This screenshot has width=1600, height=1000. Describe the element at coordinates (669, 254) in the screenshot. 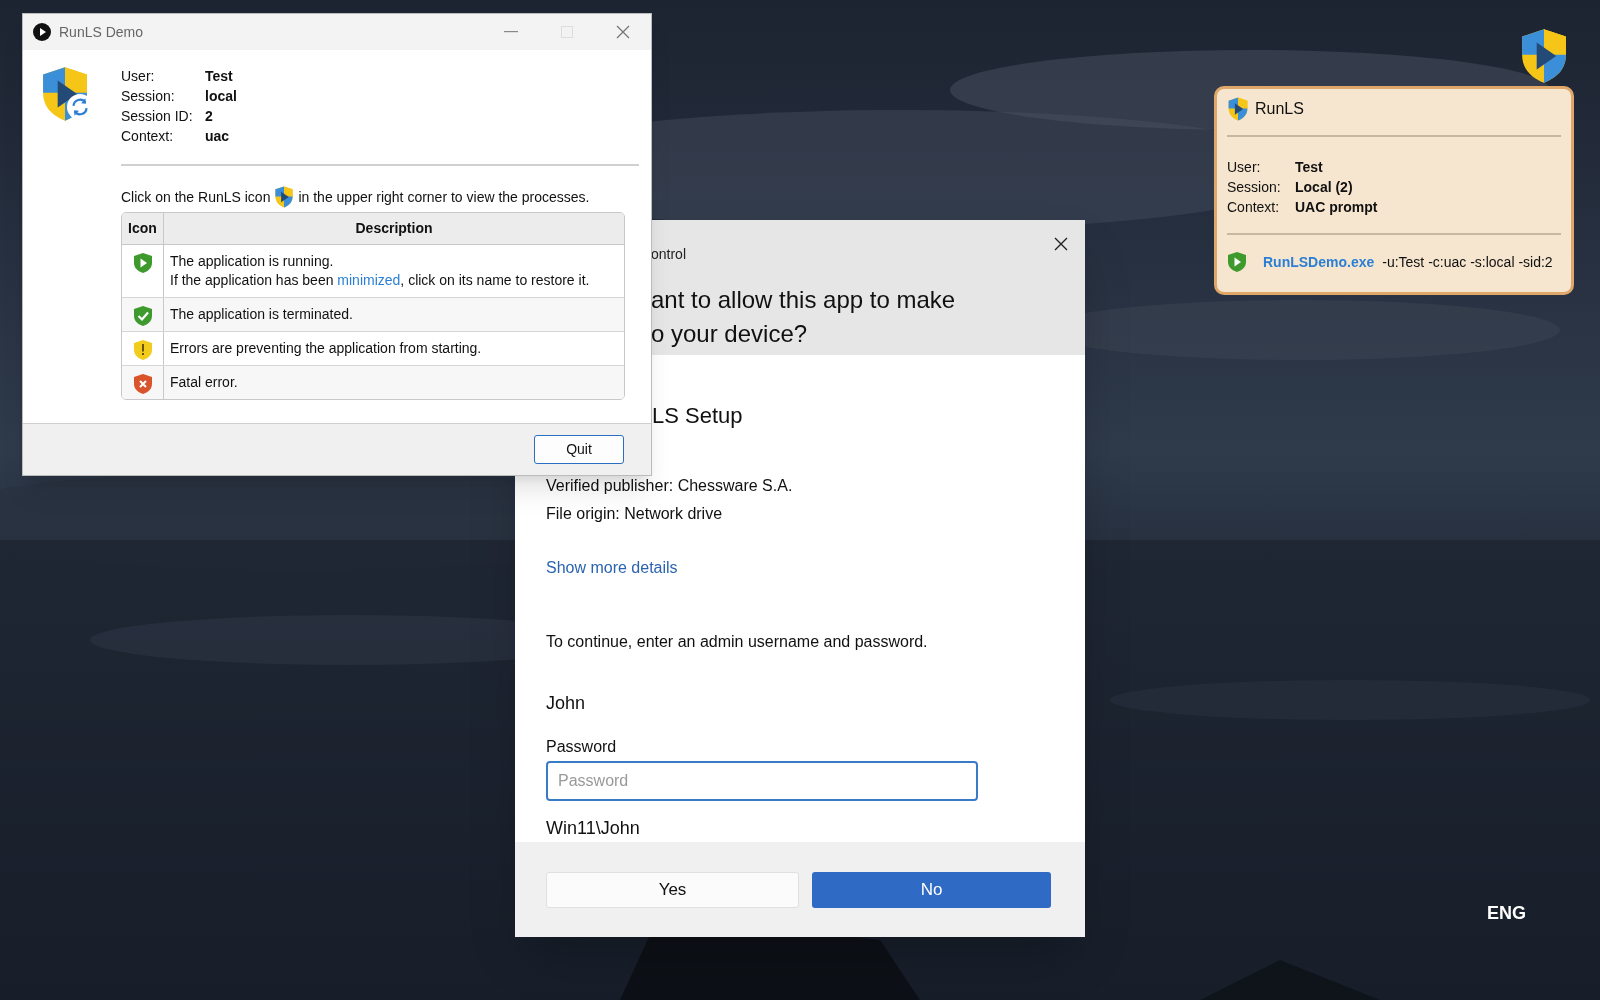

I see `dialog-title: ontrol` at that location.